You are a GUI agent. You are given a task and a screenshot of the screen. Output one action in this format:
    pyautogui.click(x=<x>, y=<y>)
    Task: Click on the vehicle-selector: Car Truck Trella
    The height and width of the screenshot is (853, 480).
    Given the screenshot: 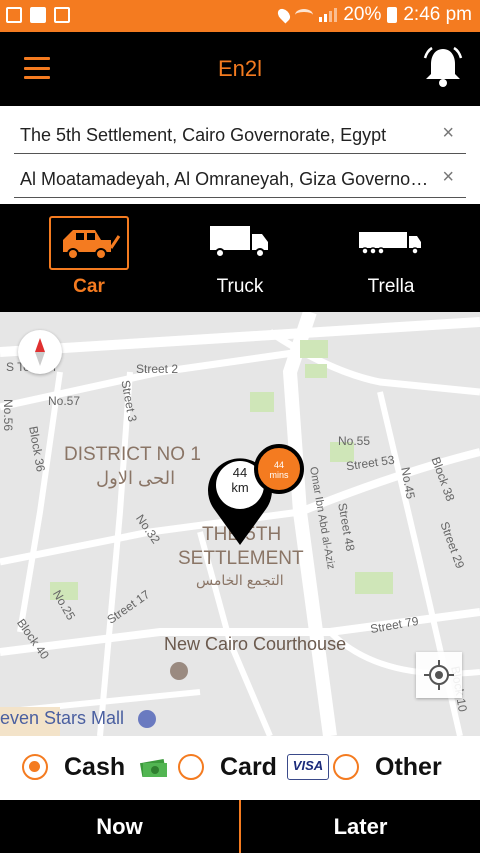 What is the action you would take?
    pyautogui.click(x=240, y=258)
    